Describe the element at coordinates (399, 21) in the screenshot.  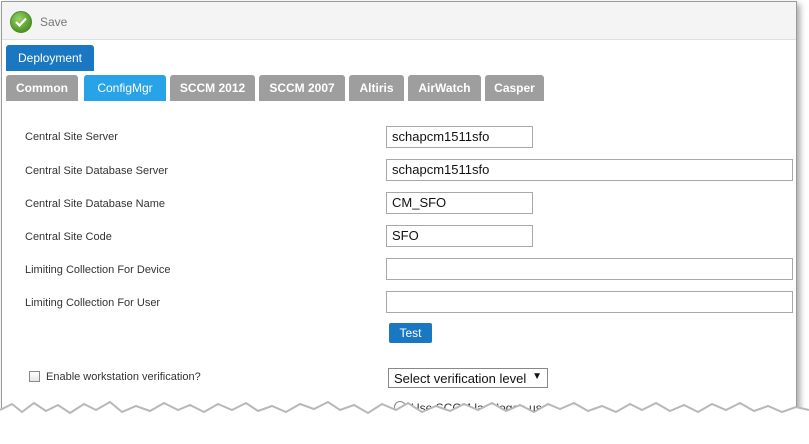
I see `toolbar: Save` at that location.